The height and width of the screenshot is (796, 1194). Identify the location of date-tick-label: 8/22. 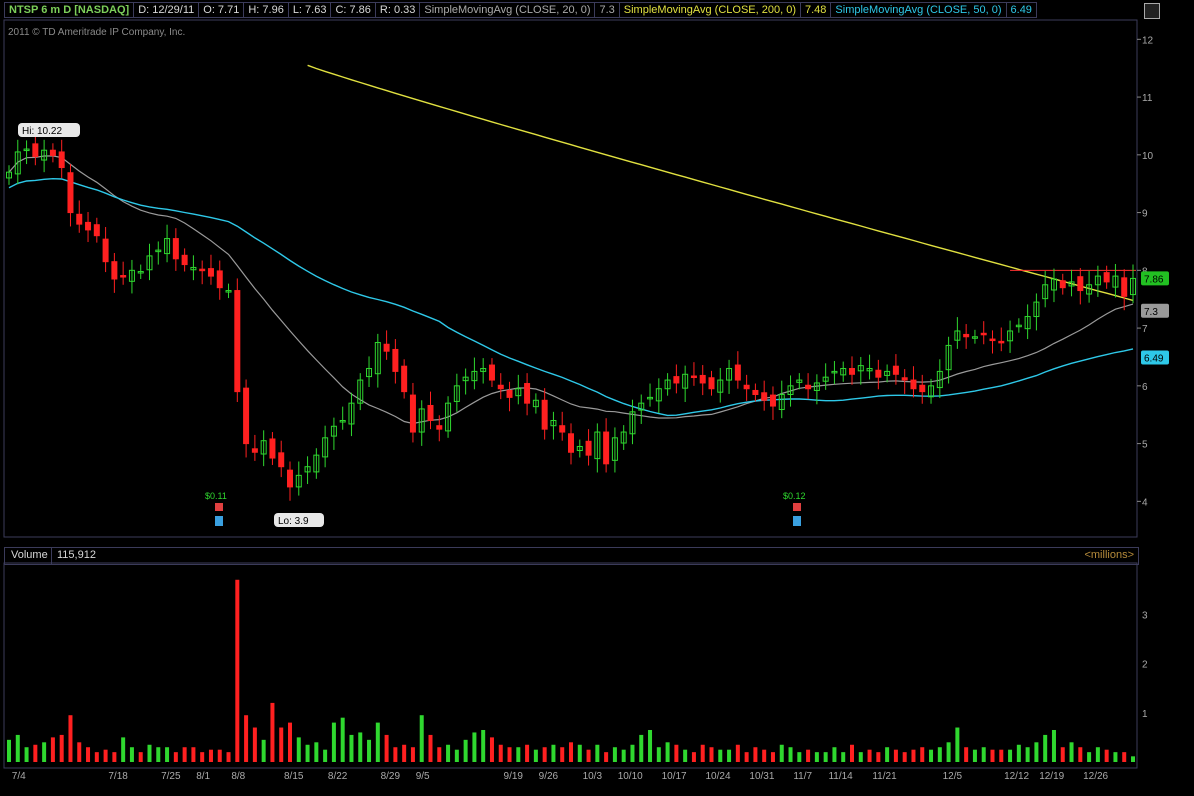
(338, 776).